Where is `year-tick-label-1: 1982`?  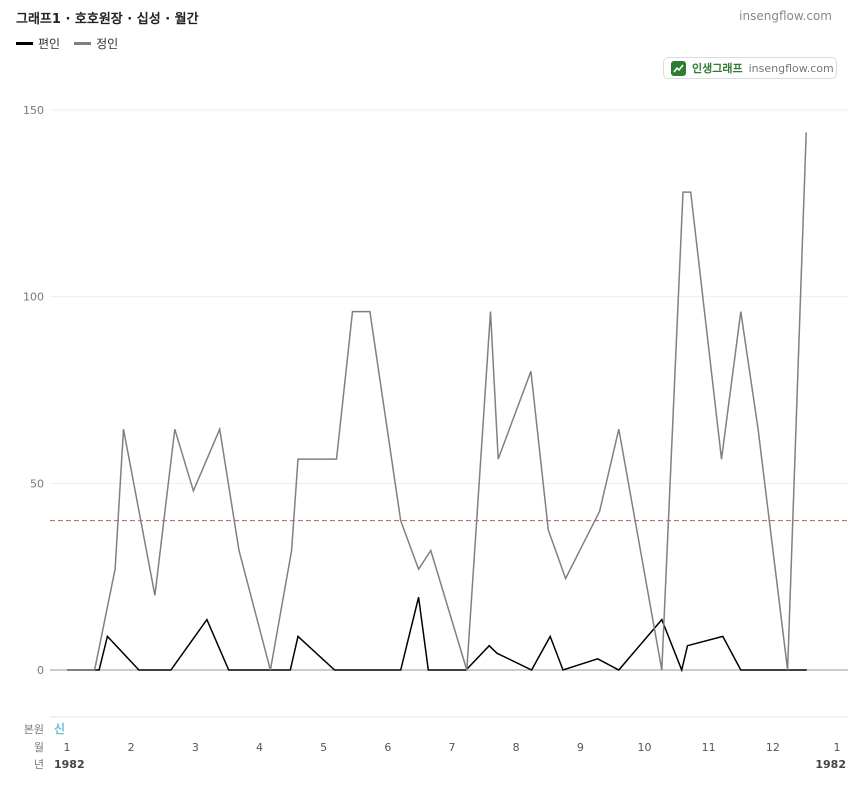 year-tick-label-1: 1982 is located at coordinates (830, 764).